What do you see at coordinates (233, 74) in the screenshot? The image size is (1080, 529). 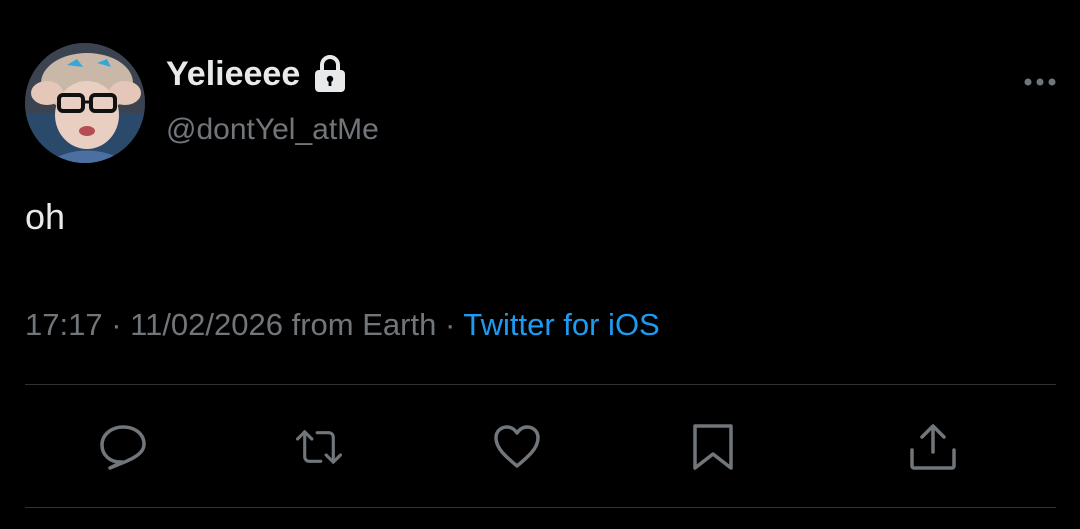 I see `display-name: Yelieeee` at bounding box center [233, 74].